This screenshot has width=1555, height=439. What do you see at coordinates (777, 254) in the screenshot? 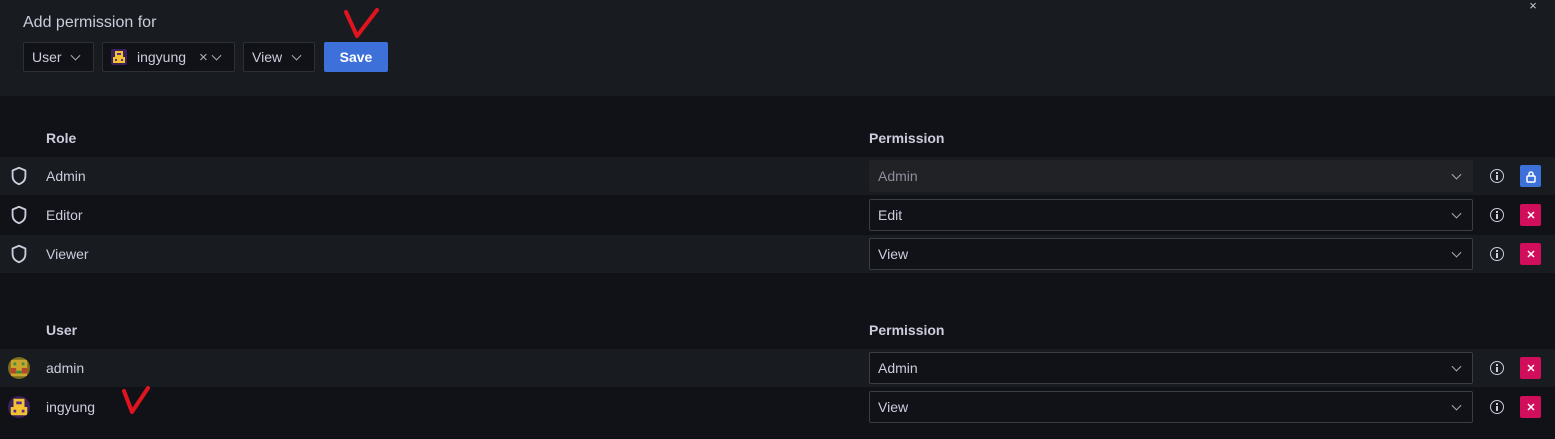
I see `role-row-viewer: Viewer View` at bounding box center [777, 254].